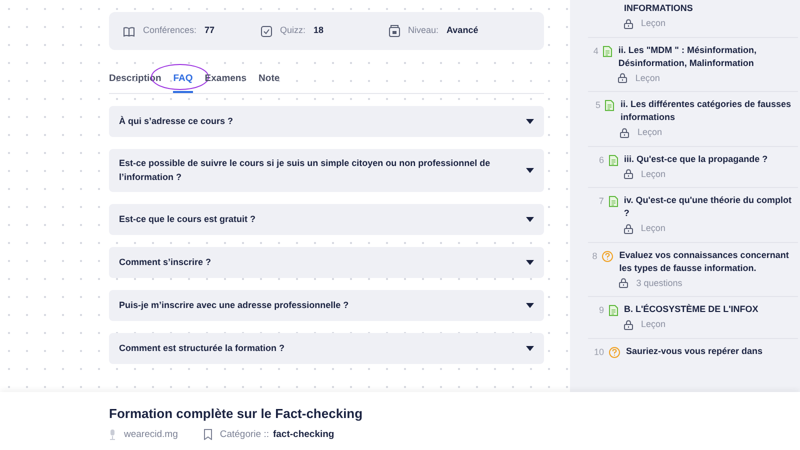  I want to click on faq-item: Comment est structurée la formation ?, so click(326, 348).